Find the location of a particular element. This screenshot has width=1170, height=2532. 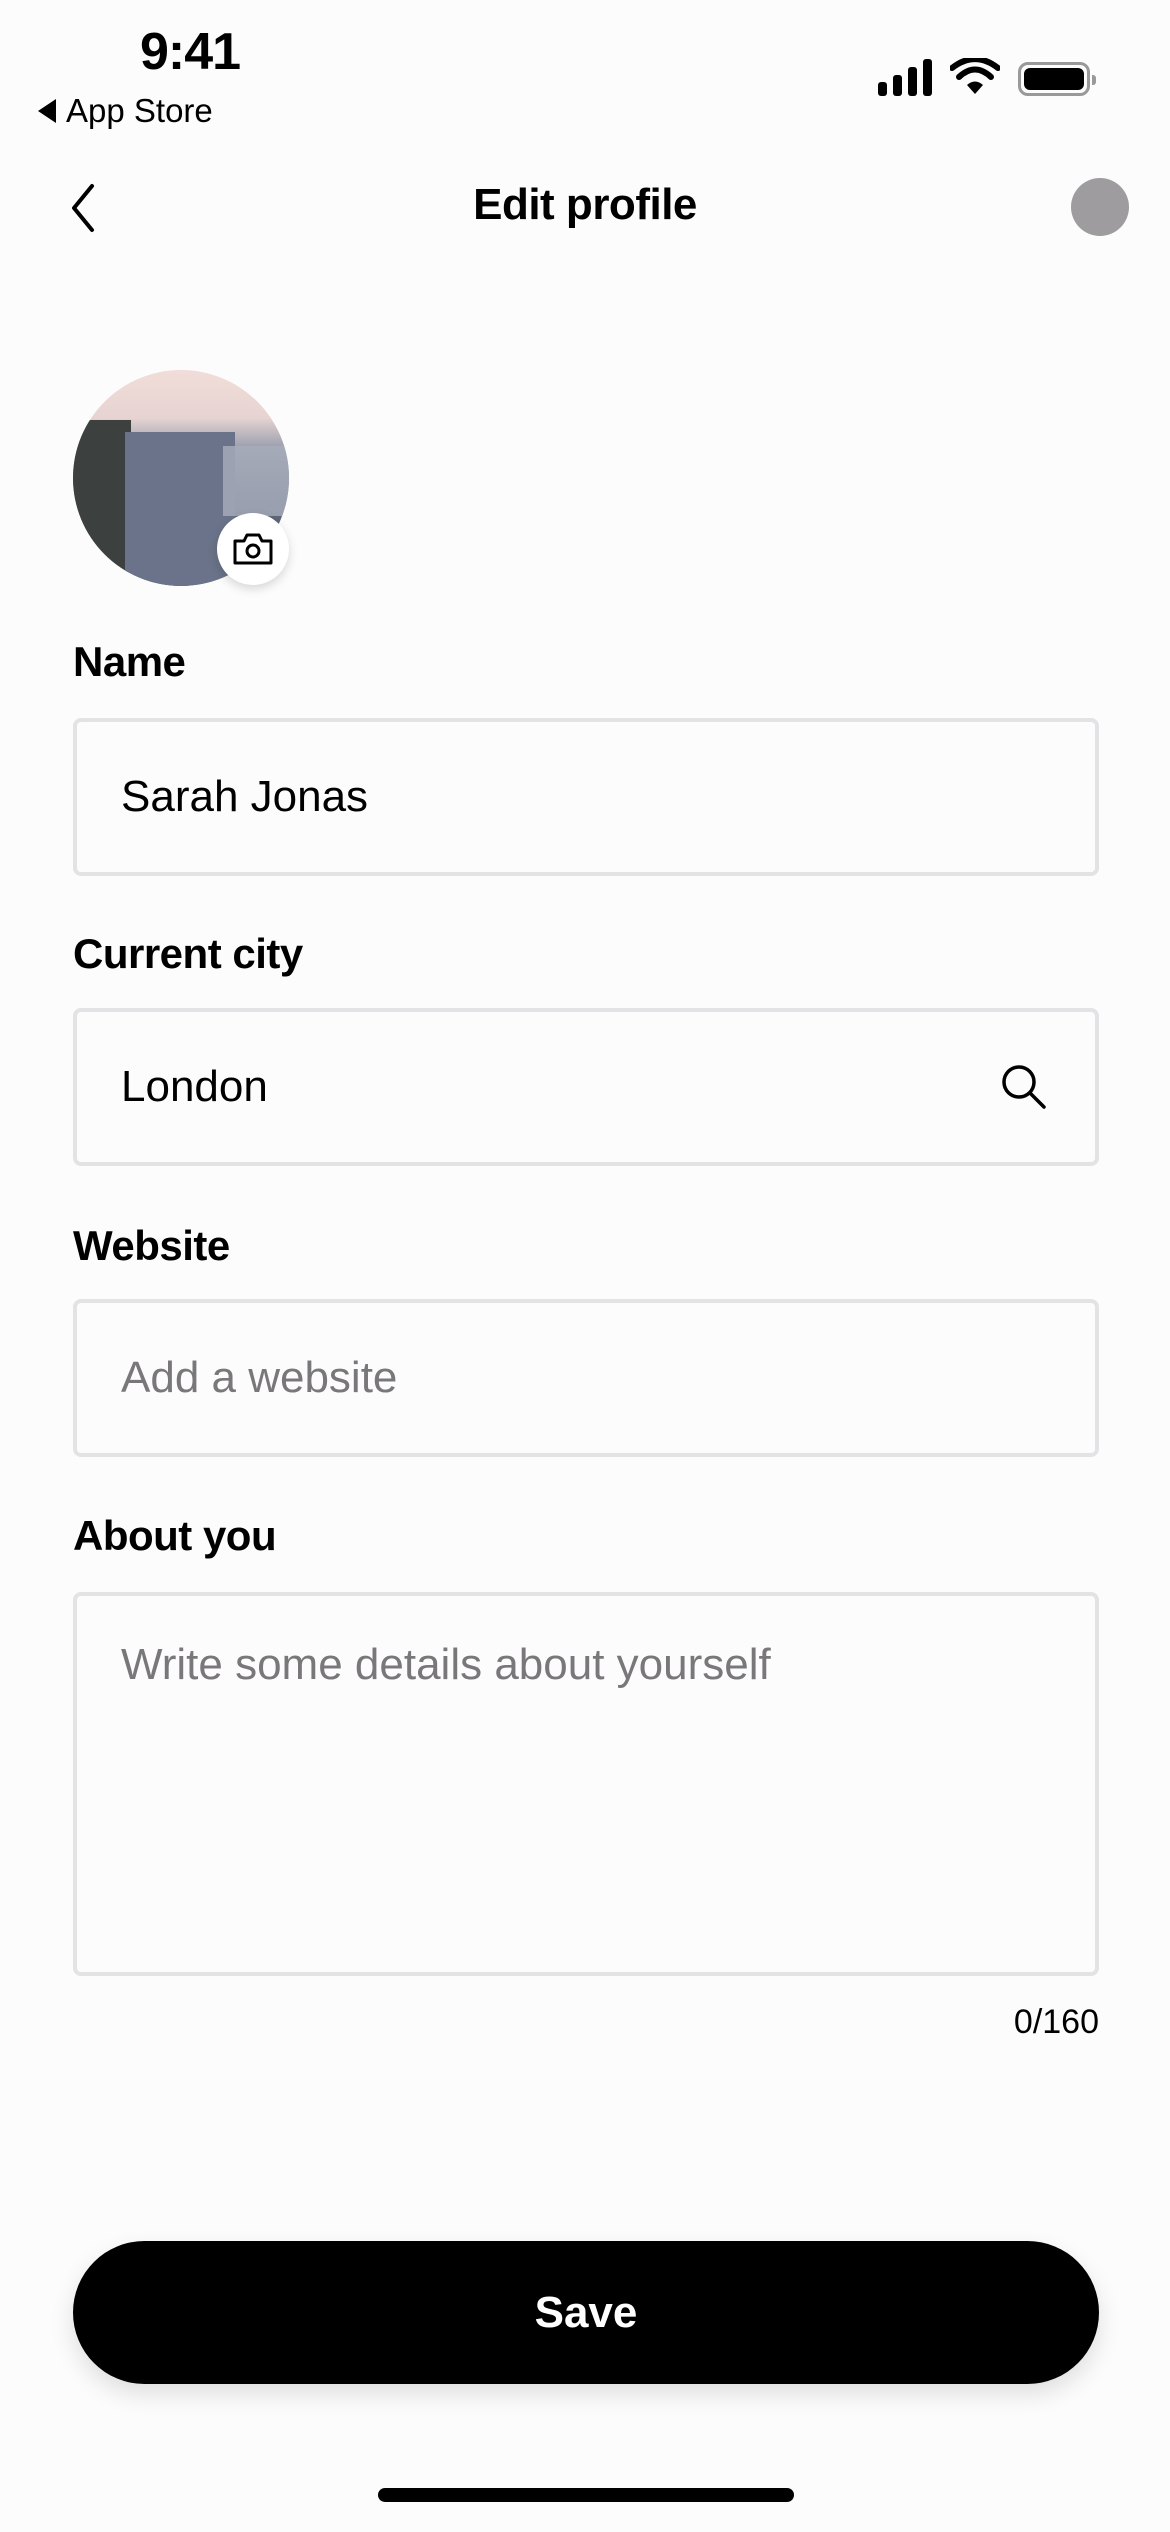

search-icon is located at coordinates (1024, 1087).